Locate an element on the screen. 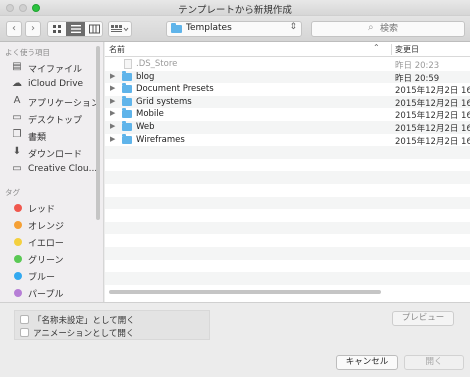 This screenshot has width=470, height=377. checkbox-label: アニメーションとして開く is located at coordinates (84, 334).